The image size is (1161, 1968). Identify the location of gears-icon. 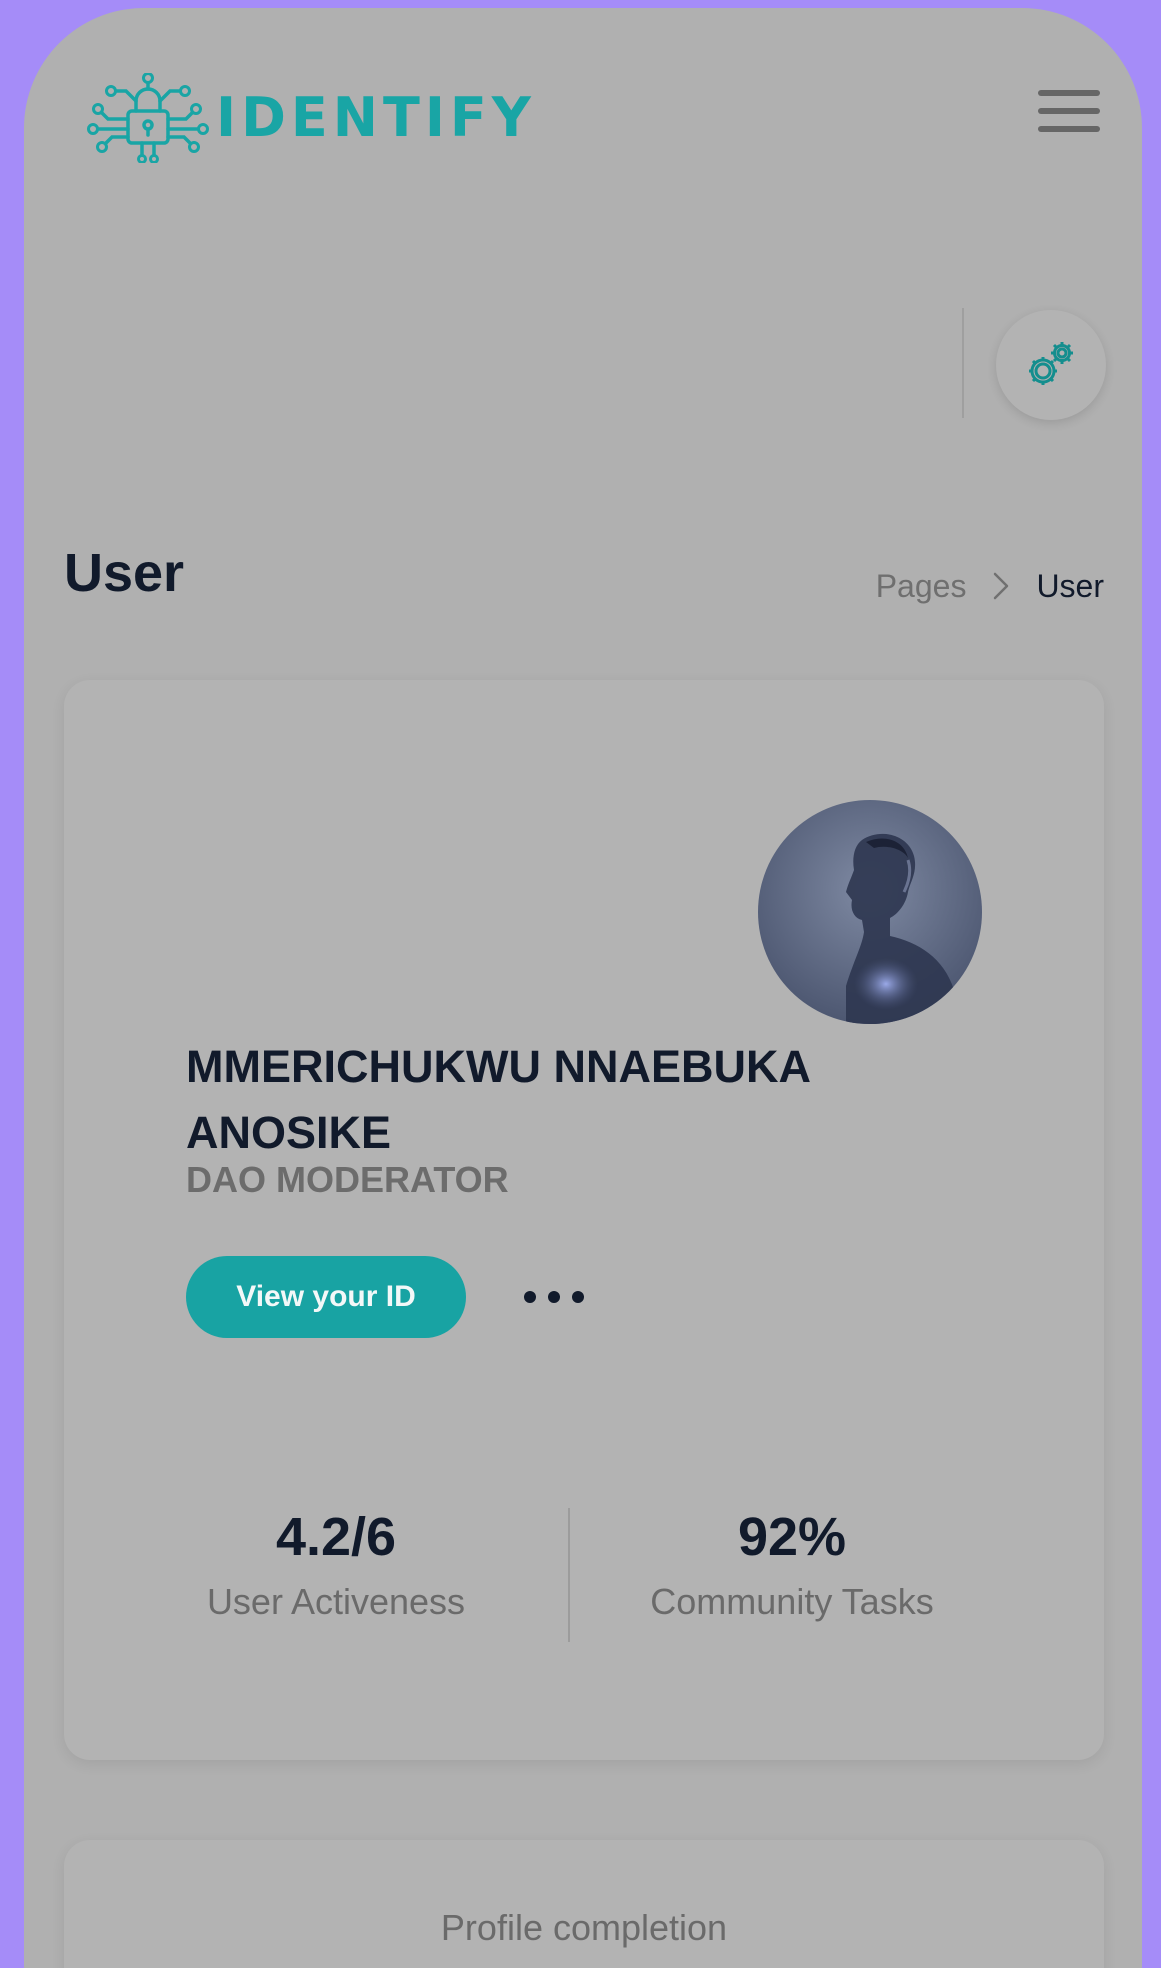
(1051, 363).